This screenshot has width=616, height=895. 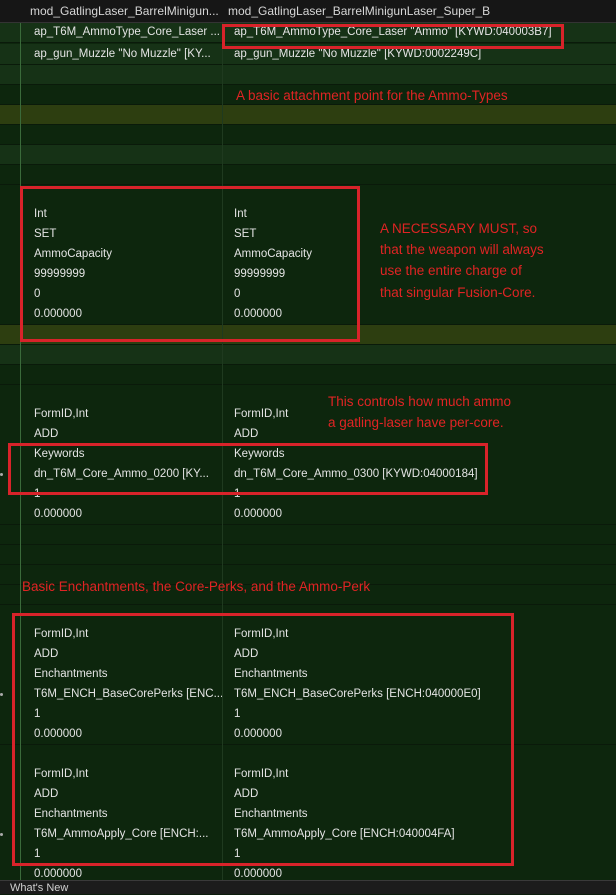 What do you see at coordinates (462, 249) in the screenshot?
I see `annotation-necessary-2: that the weapon will always` at bounding box center [462, 249].